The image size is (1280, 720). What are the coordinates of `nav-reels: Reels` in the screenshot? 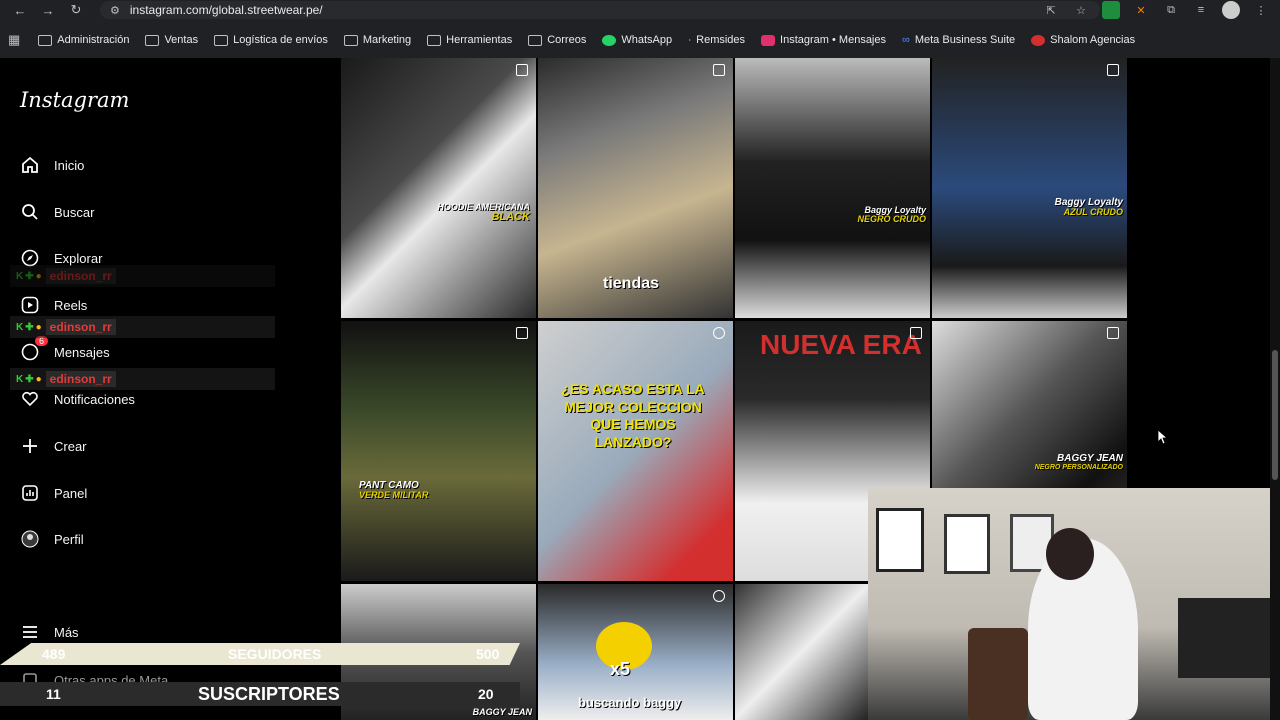 It's located at (53, 305).